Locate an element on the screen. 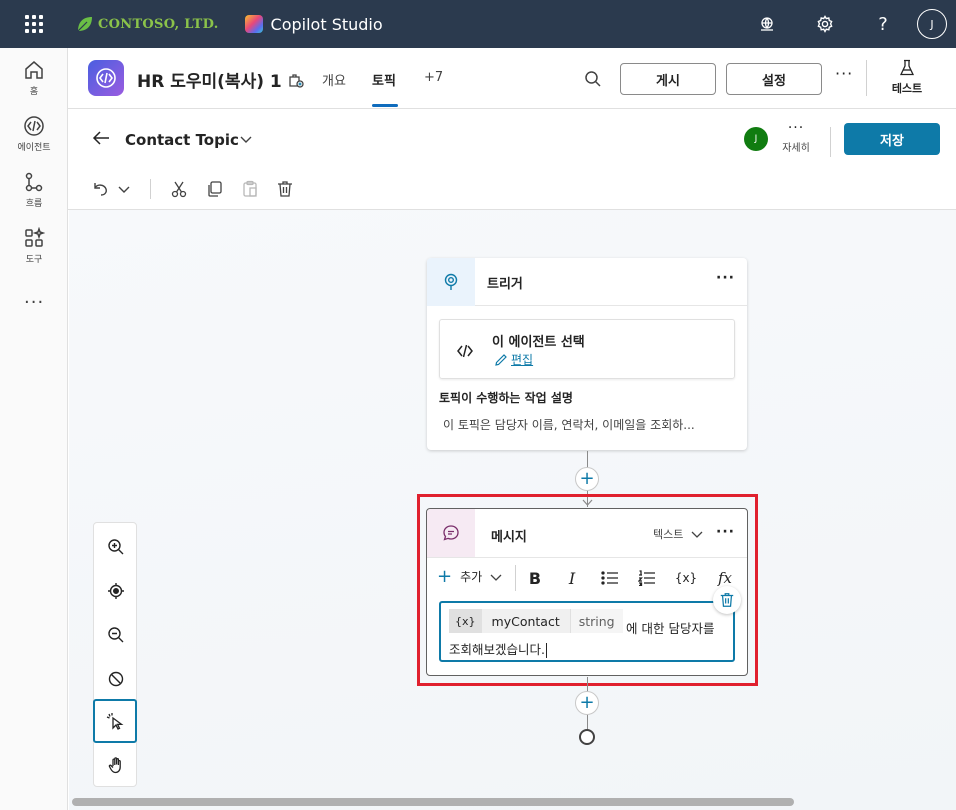 Image resolution: width=956 pixels, height=810 pixels. add-label: 추가 is located at coordinates (471, 577).